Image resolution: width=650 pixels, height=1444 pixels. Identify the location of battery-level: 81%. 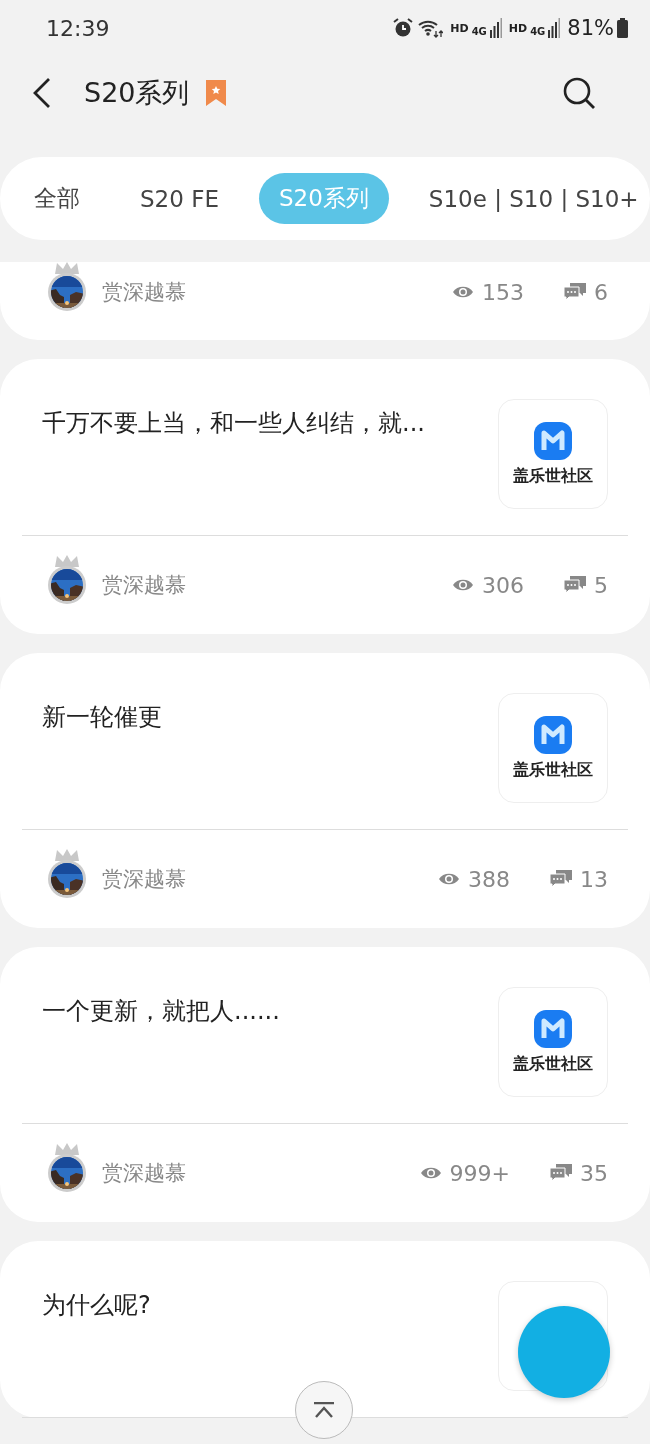
(590, 28).